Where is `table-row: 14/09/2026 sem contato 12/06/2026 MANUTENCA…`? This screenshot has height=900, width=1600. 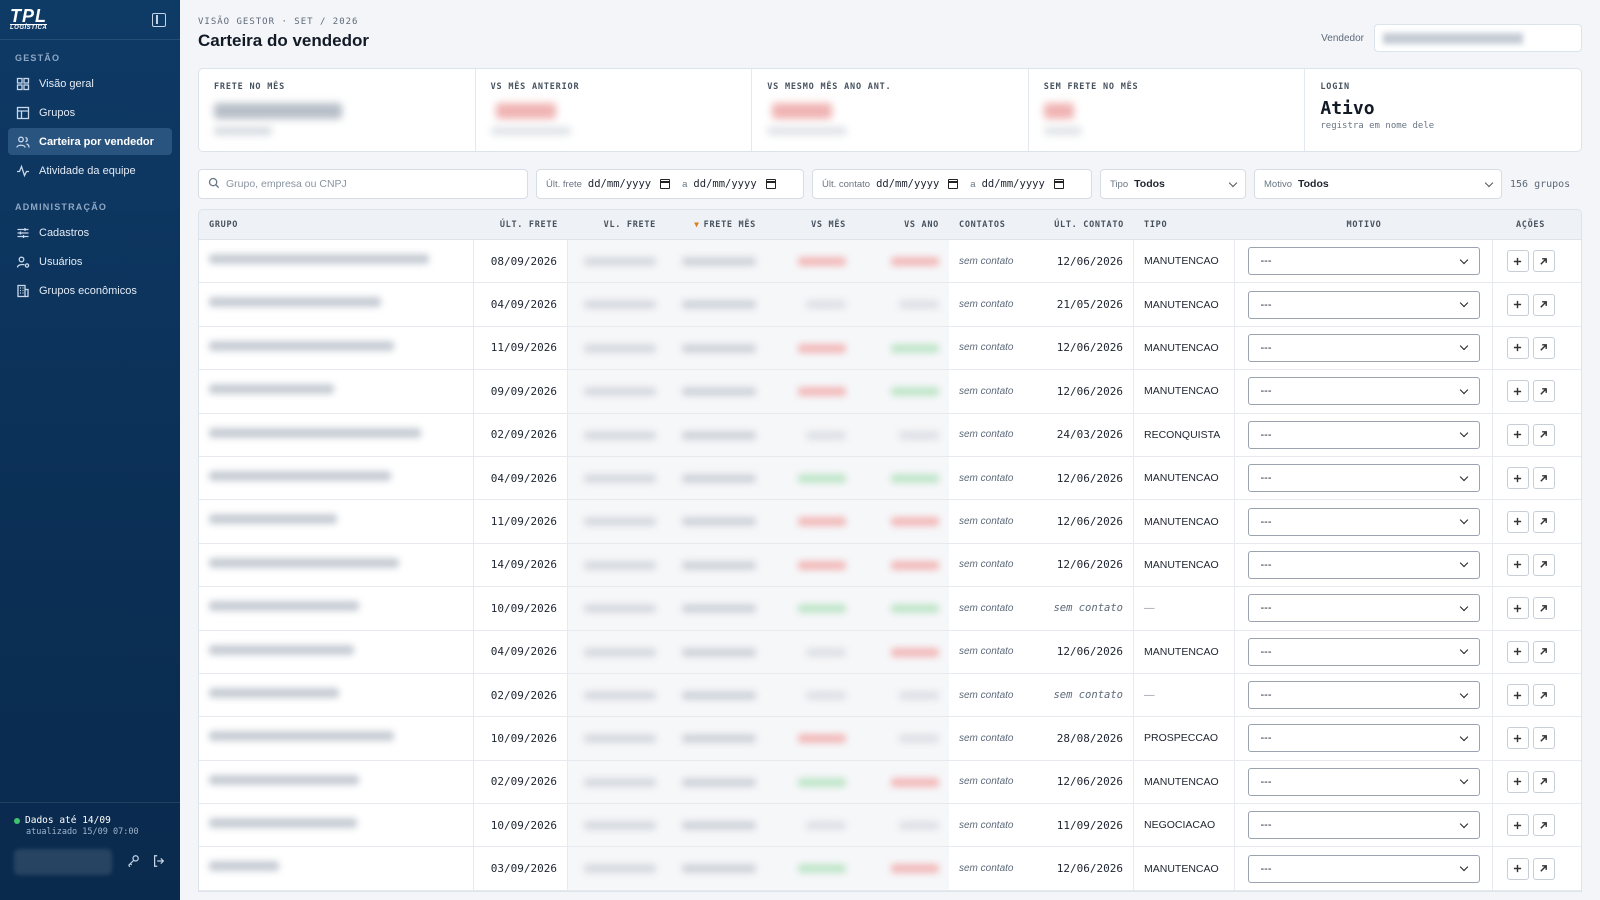 table-row: 14/09/2026 sem contato 12/06/2026 MANUTENCA… is located at coordinates (890, 565).